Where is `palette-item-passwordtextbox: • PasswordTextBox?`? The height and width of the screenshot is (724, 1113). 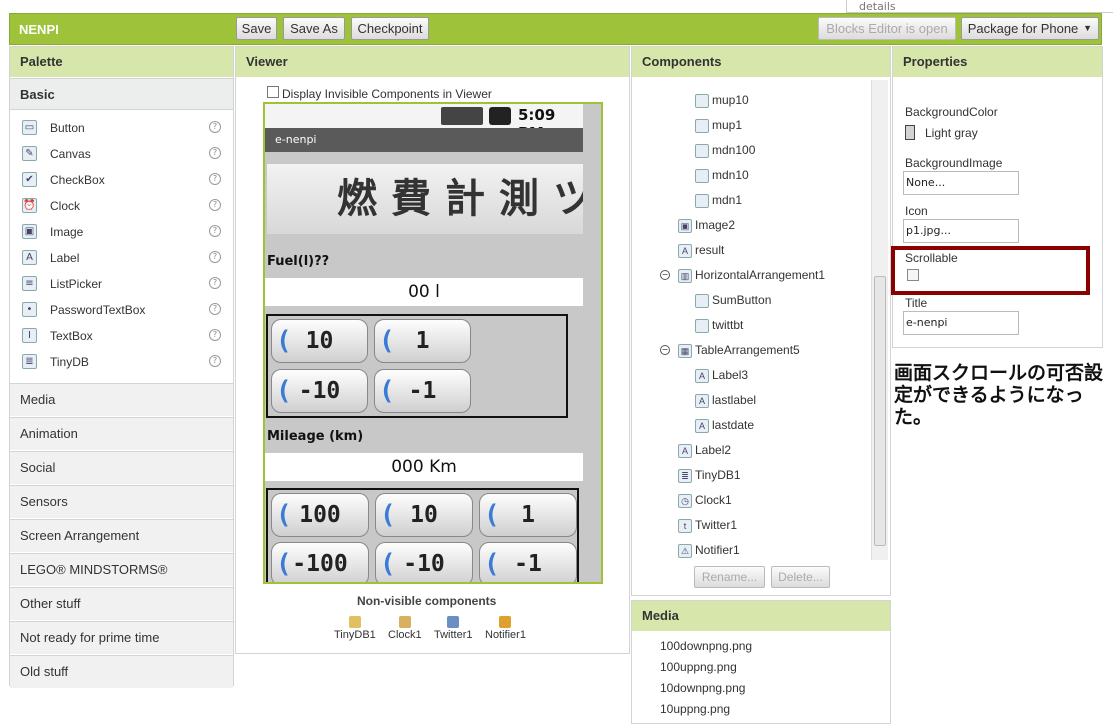 palette-item-passwordtextbox: • PasswordTextBox? is located at coordinates (121, 310).